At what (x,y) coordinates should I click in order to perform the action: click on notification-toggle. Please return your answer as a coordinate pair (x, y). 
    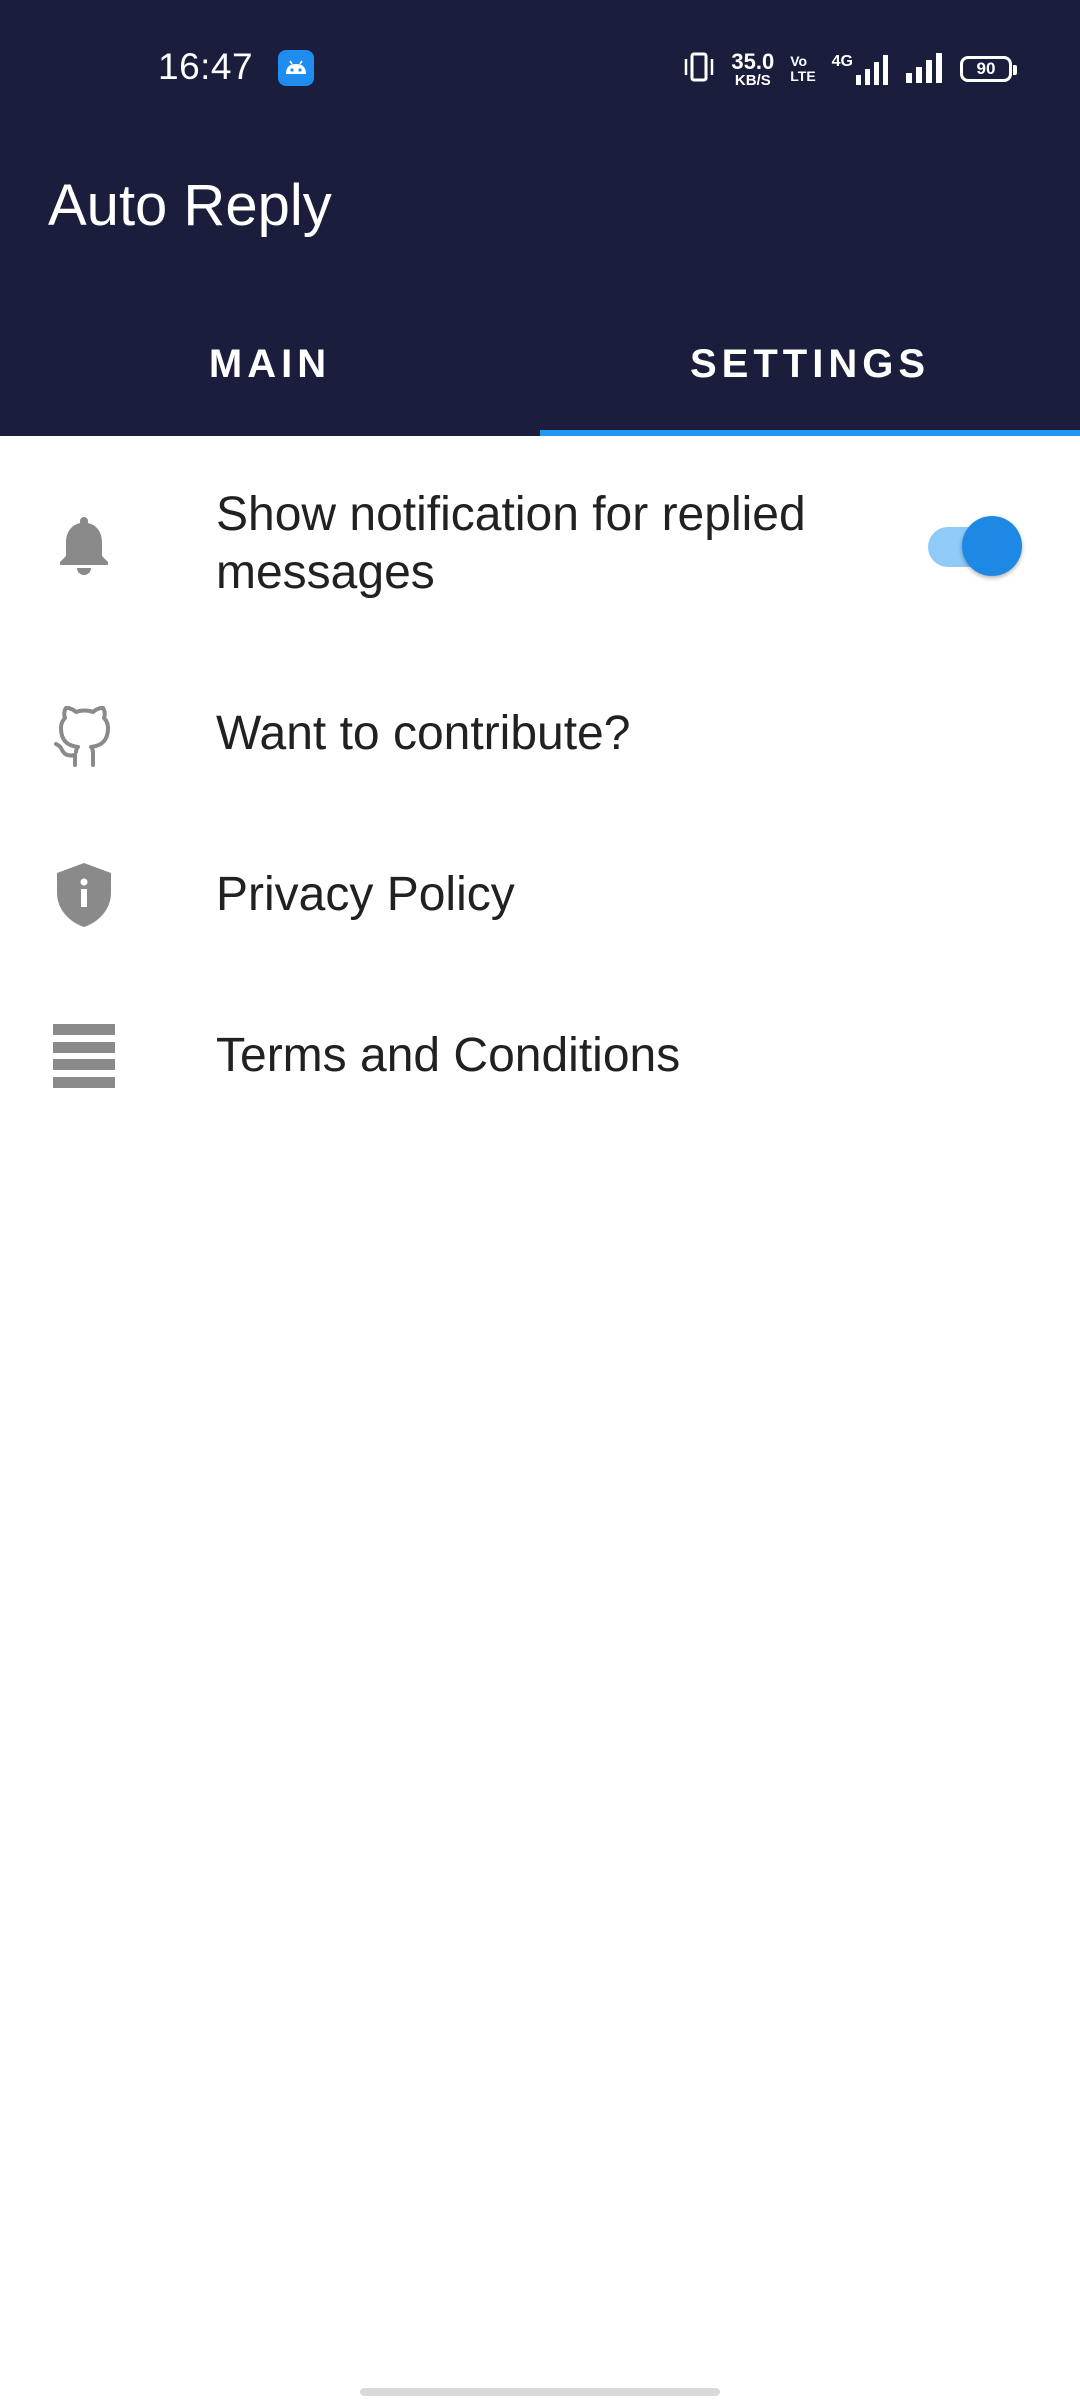
    Looking at the image, I should click on (974, 545).